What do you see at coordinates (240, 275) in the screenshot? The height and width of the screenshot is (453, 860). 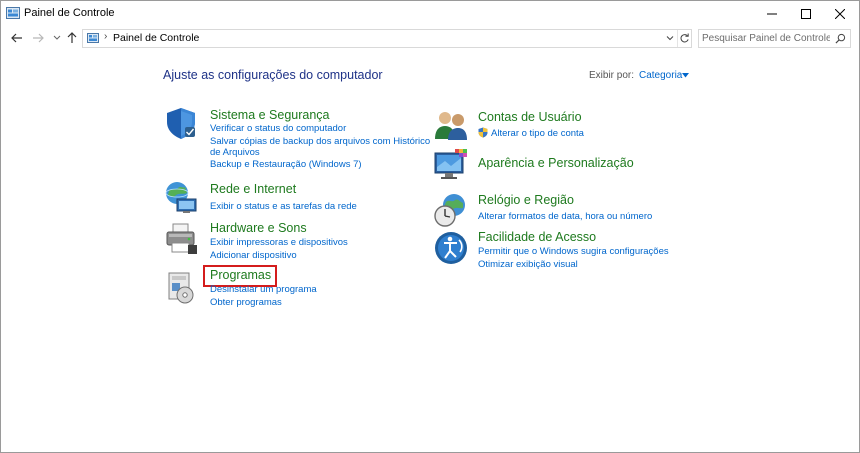 I see `category-title-programs: Programas` at bounding box center [240, 275].